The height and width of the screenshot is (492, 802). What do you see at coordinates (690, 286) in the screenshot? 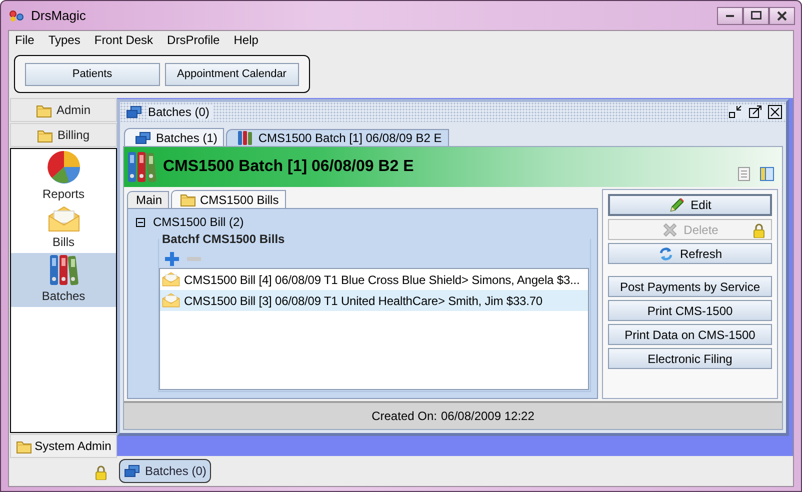
I see `action-button: Post Payments by Service` at bounding box center [690, 286].